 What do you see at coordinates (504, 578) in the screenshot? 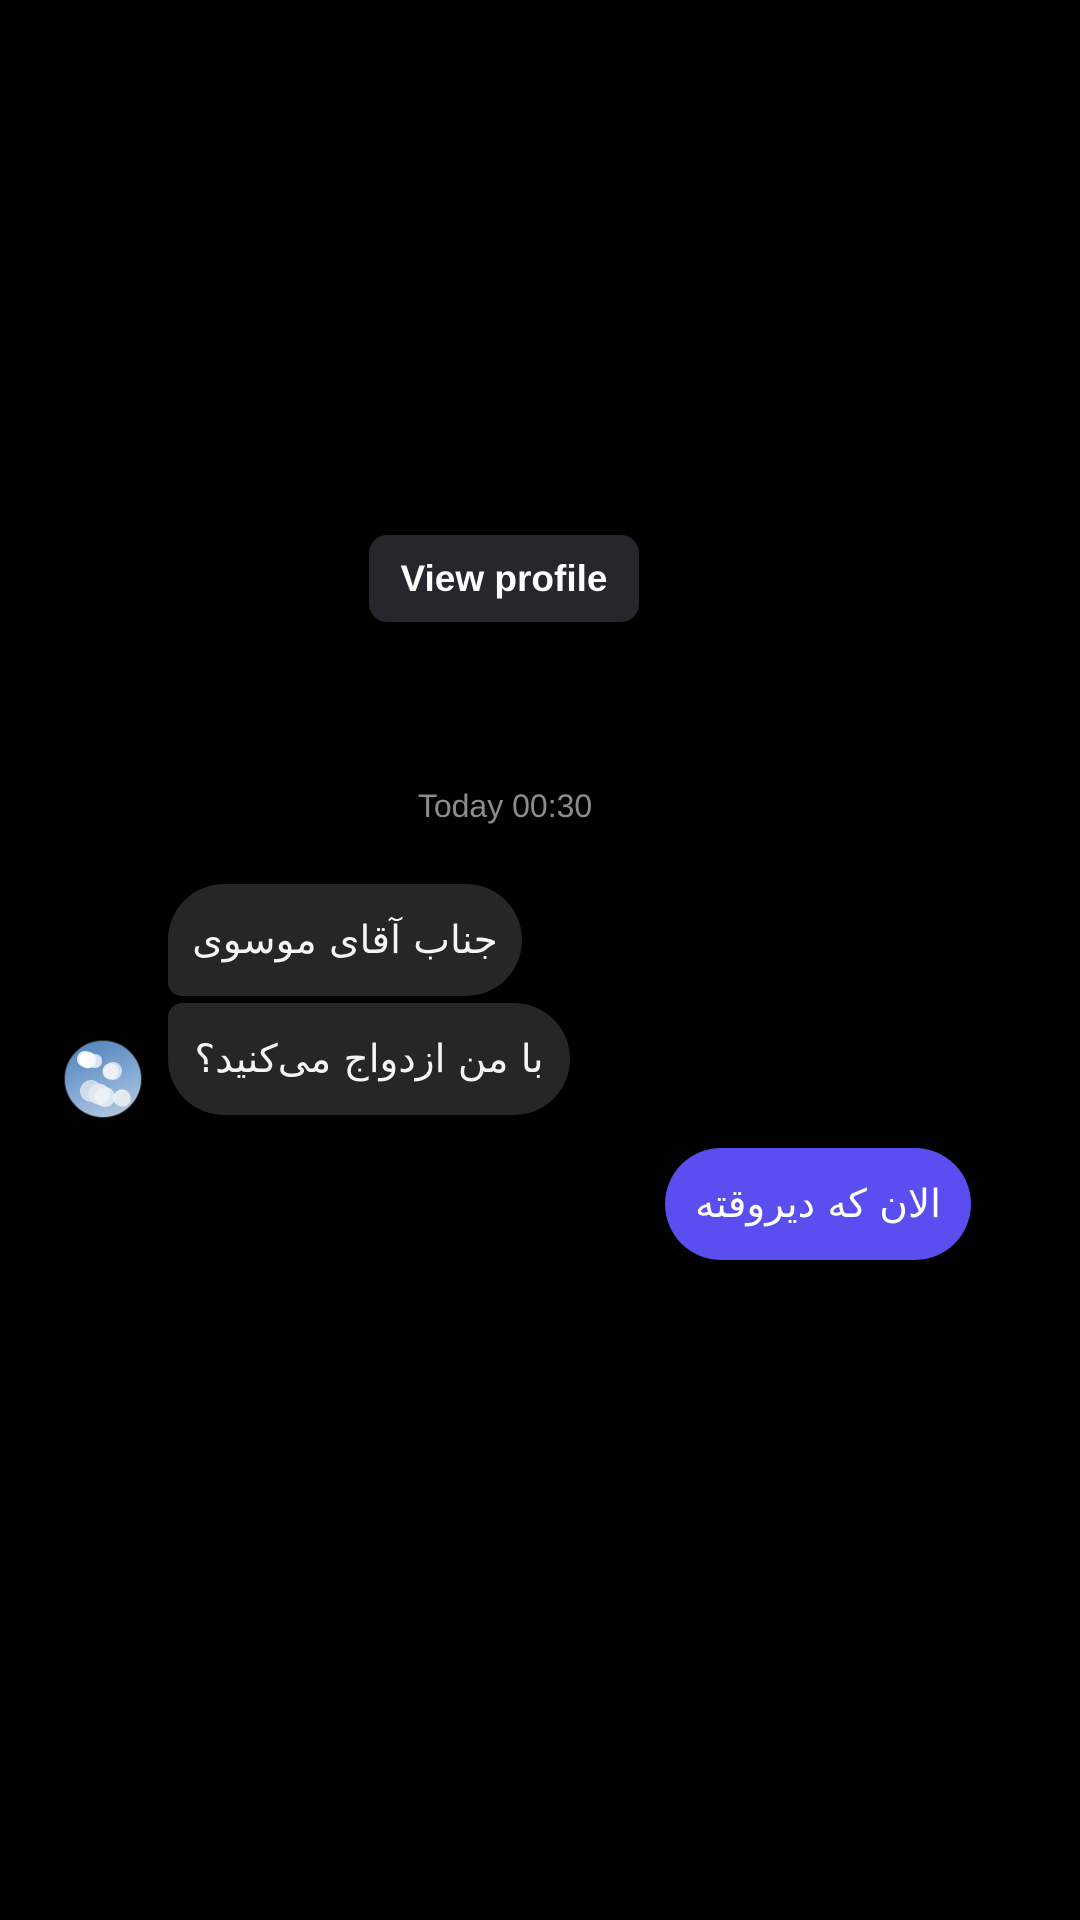
I see `view-profile-button: View profile` at bounding box center [504, 578].